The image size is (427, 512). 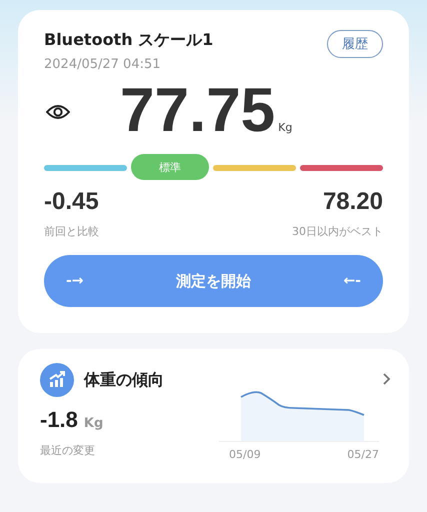 What do you see at coordinates (170, 167) in the screenshot?
I see `range-marker: 標準` at bounding box center [170, 167].